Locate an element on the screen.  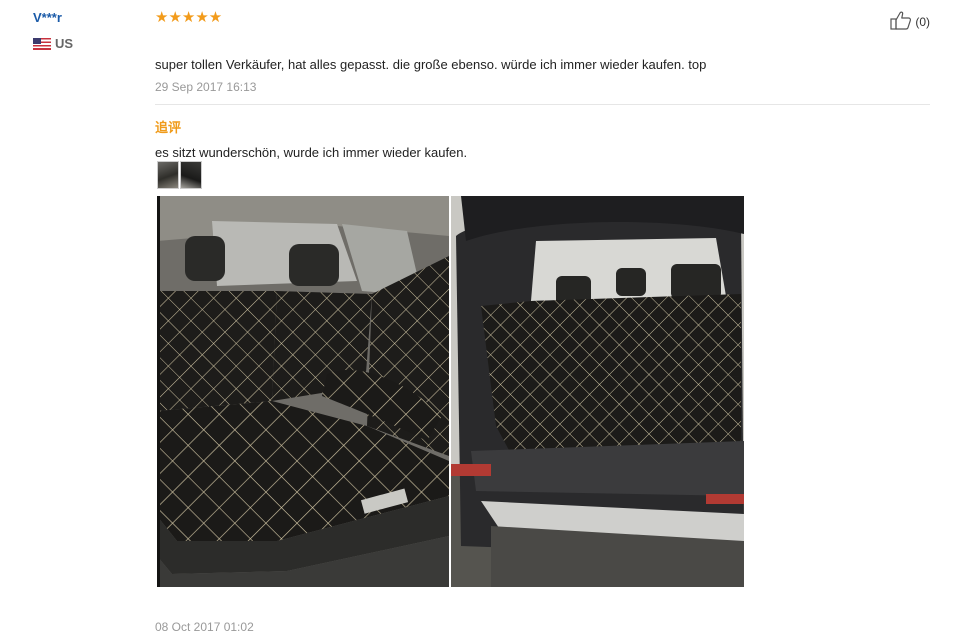
review-date: 29 Sep 2017 16:13 is located at coordinates (206, 87).